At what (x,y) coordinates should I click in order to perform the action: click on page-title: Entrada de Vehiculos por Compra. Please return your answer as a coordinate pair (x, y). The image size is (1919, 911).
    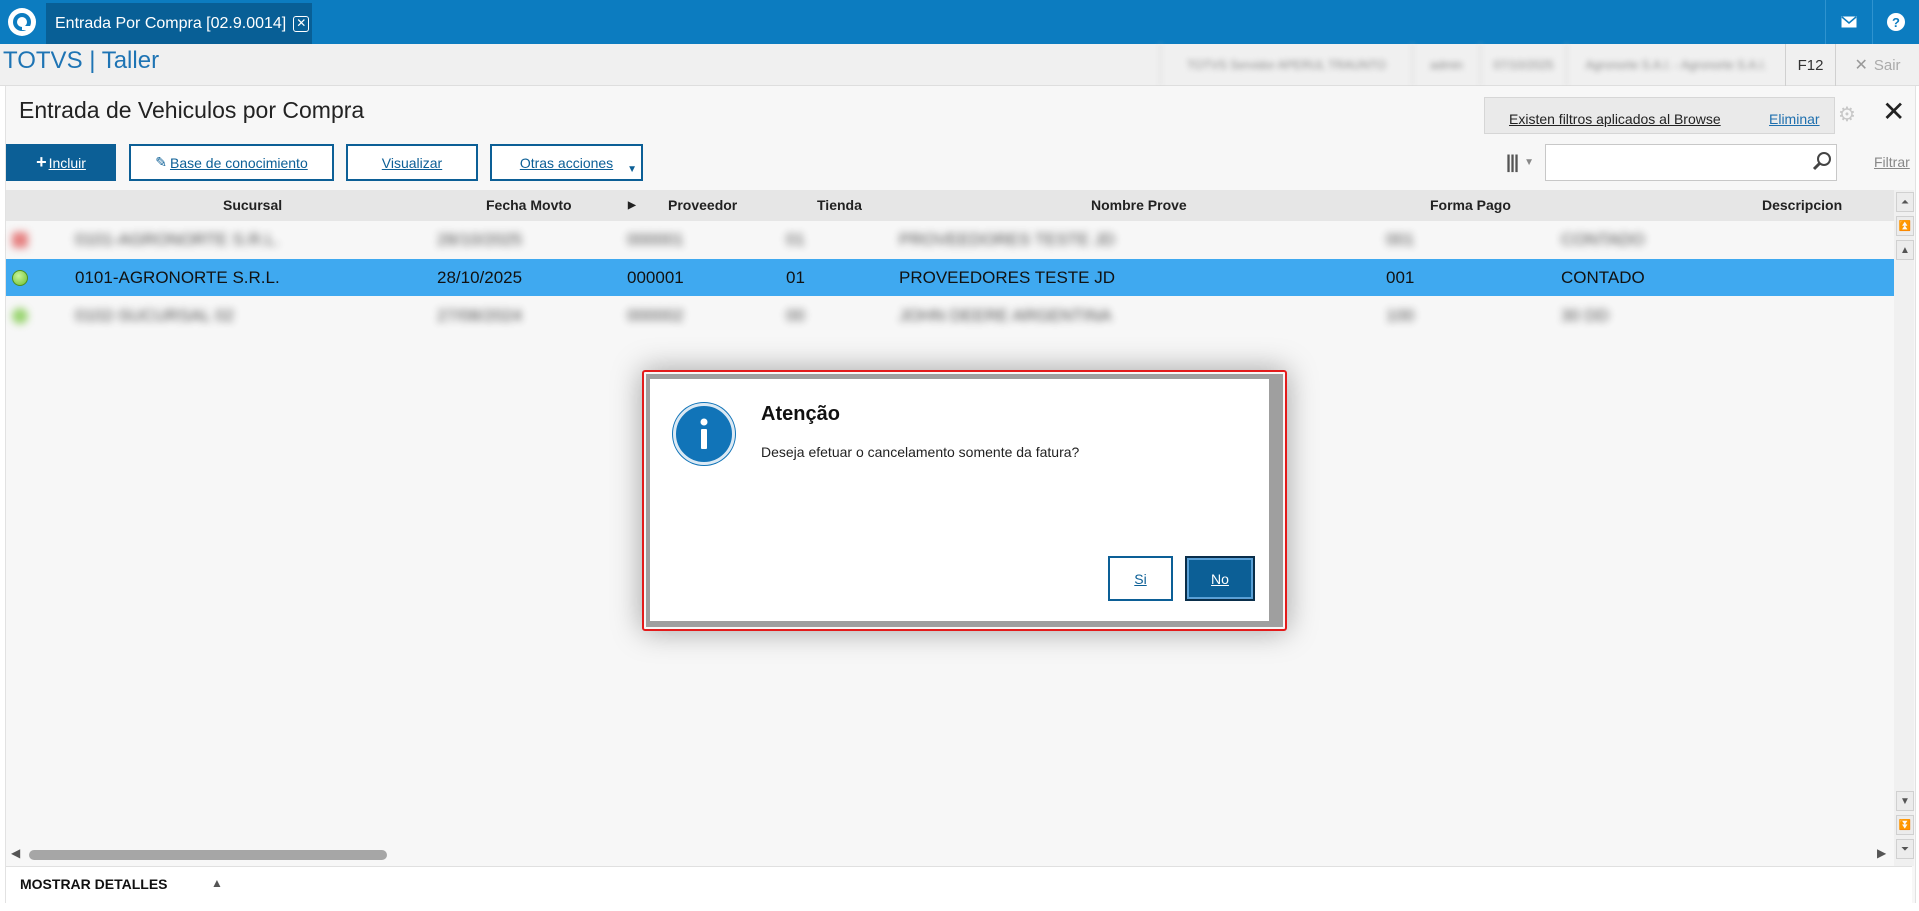
    Looking at the image, I should click on (192, 110).